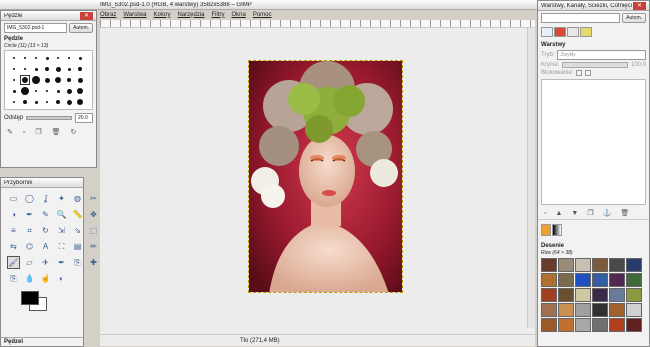 This screenshot has height=347, width=650. I want to click on tool-blur-icon: 💧, so click(29, 278).